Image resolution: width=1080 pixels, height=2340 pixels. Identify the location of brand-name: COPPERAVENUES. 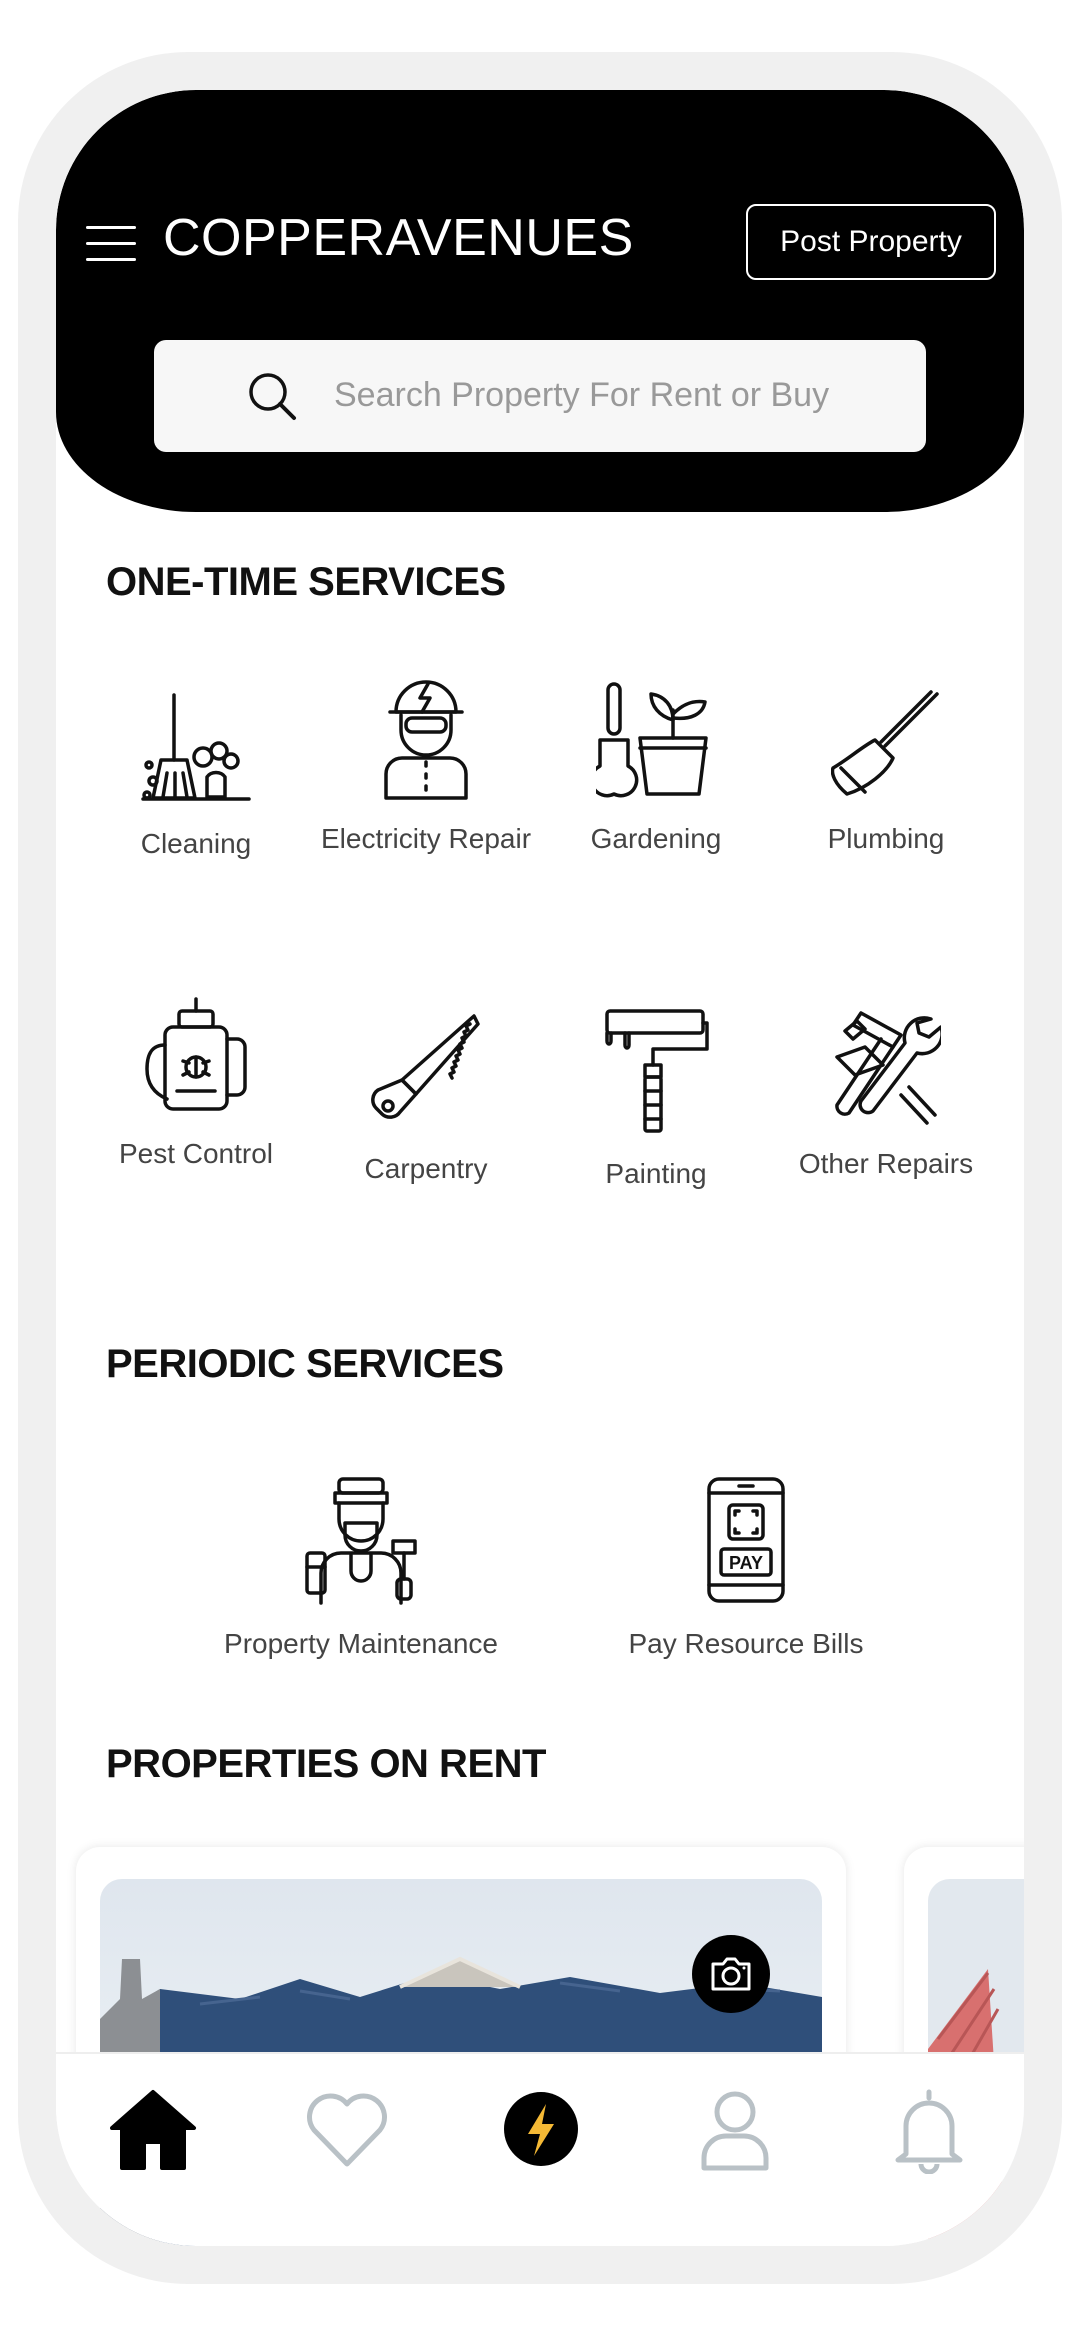
(398, 238).